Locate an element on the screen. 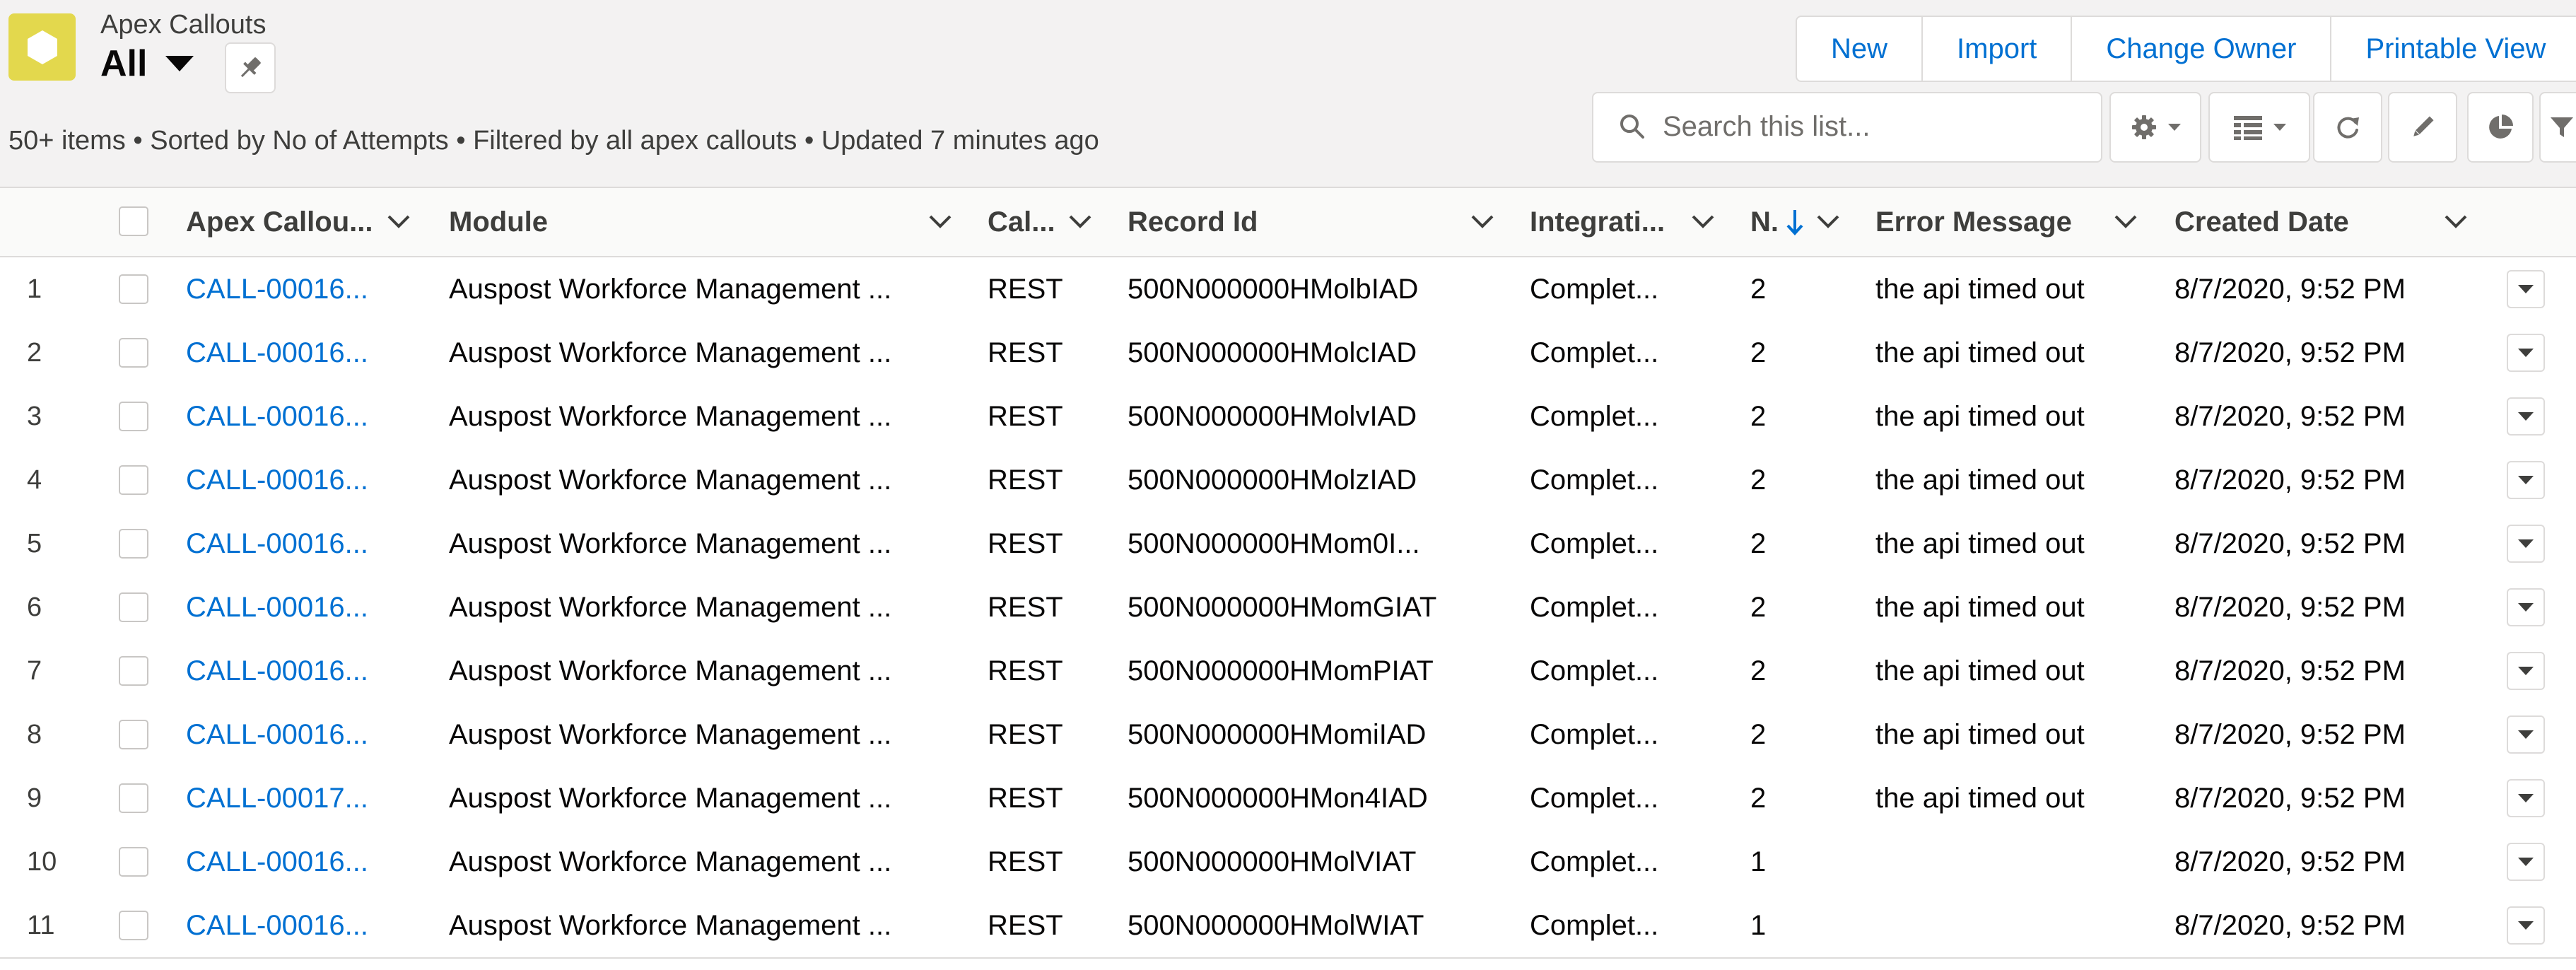 The height and width of the screenshot is (970, 2576). gear-icon is located at coordinates (2144, 127).